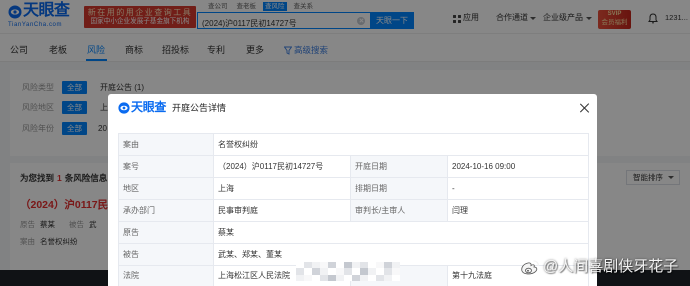 The height and width of the screenshot is (286, 690). What do you see at coordinates (399, 166) in the screenshot?
I see `detail-label: 开庭日期` at bounding box center [399, 166].